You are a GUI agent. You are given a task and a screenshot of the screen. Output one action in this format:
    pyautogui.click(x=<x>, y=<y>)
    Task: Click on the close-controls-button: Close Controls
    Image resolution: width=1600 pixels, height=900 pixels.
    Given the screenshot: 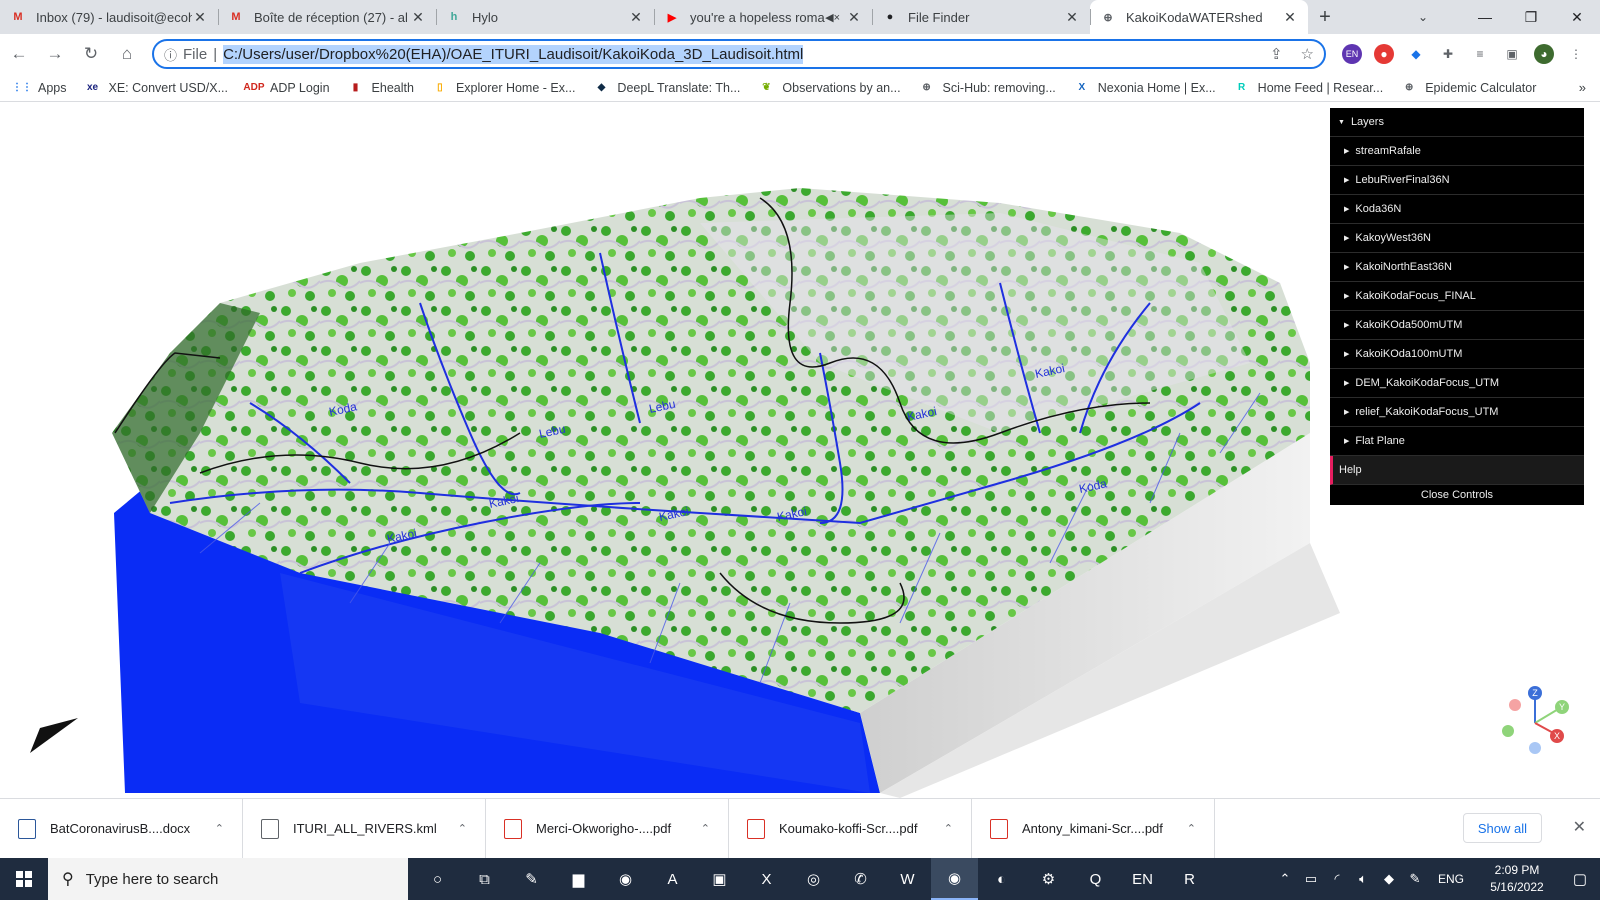 What is the action you would take?
    pyautogui.click(x=1457, y=495)
    